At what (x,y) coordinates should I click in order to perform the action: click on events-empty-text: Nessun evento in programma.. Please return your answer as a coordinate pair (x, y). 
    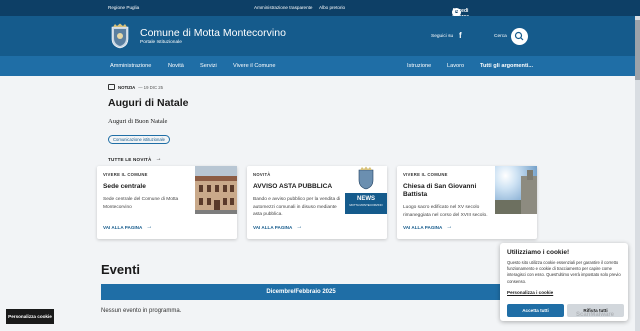
    Looking at the image, I should click on (141, 311).